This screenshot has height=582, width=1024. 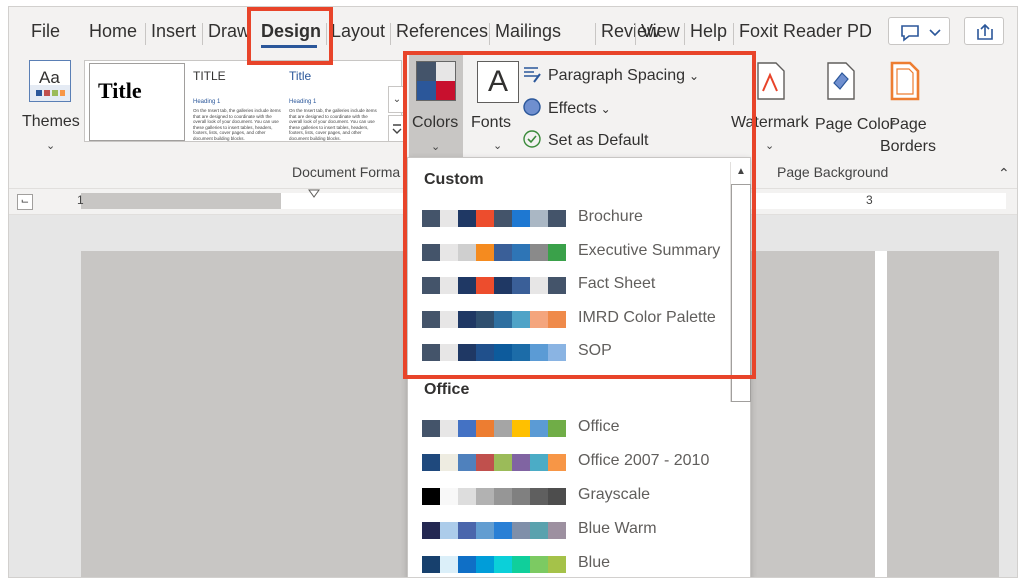 I want to click on tab-insert: Insert, so click(x=173, y=31).